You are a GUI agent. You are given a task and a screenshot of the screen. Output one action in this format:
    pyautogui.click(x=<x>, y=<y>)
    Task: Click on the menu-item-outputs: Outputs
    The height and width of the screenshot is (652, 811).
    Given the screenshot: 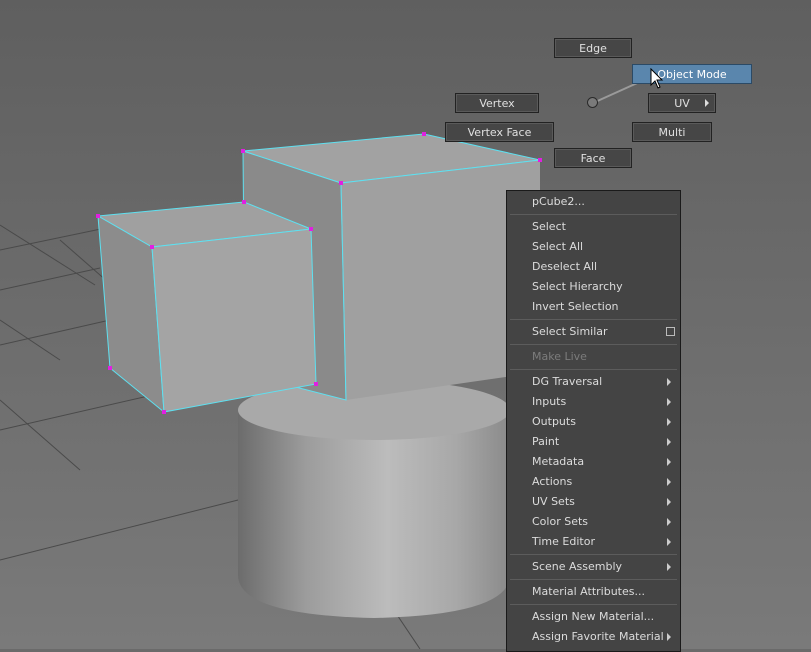 What is the action you would take?
    pyautogui.click(x=593, y=422)
    